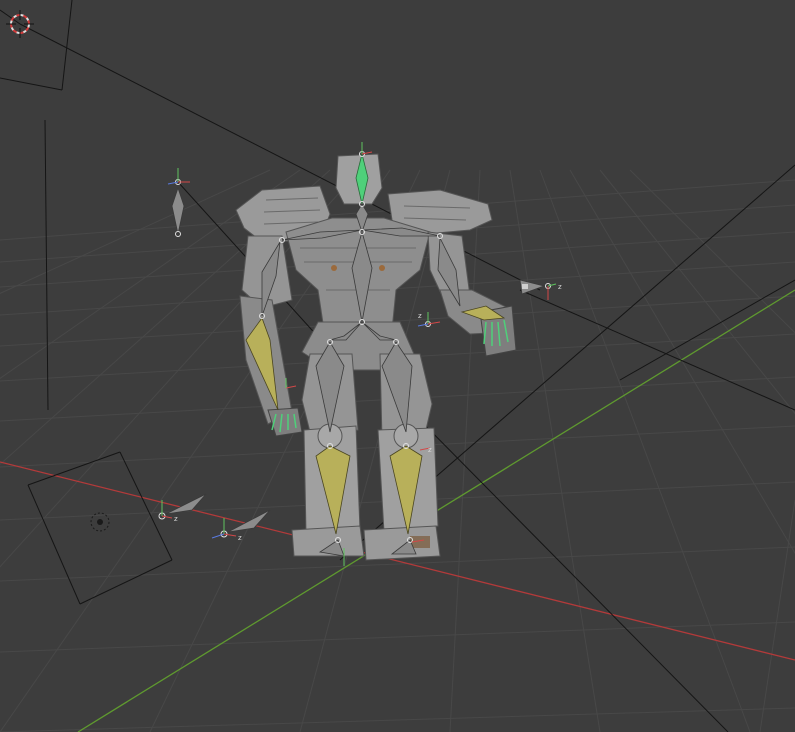 This screenshot has height=732, width=795. What do you see at coordinates (241, 525) in the screenshot?
I see `floating-bone-ik-right: z` at bounding box center [241, 525].